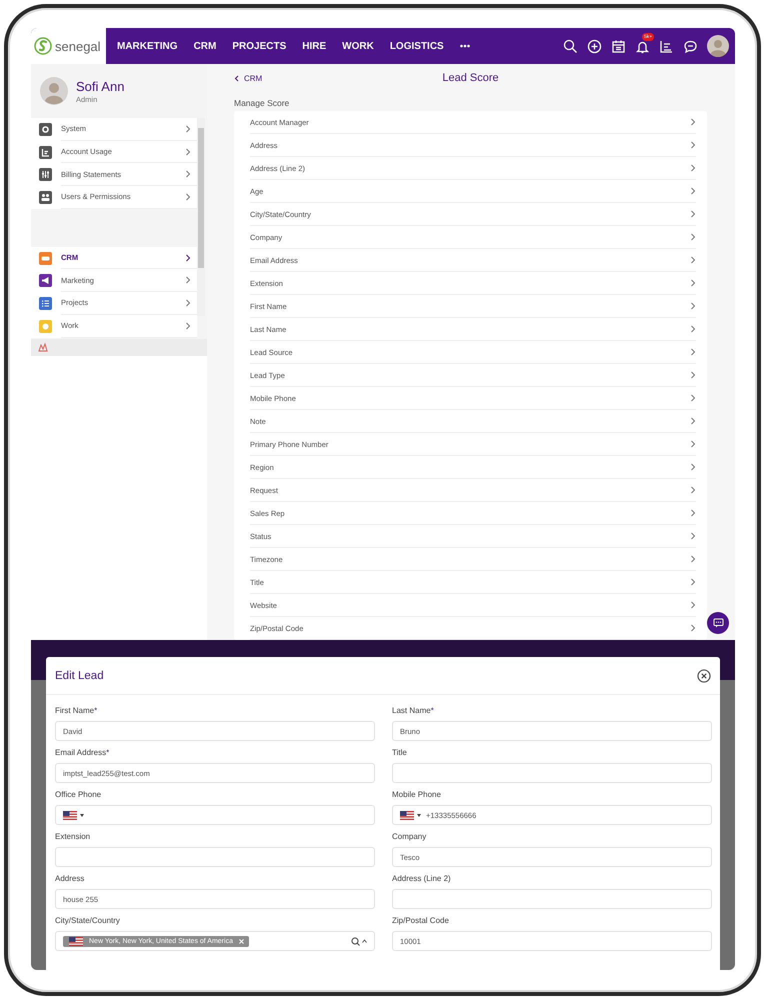  What do you see at coordinates (358, 46) in the screenshot?
I see `nav-menu-item: WORK` at bounding box center [358, 46].